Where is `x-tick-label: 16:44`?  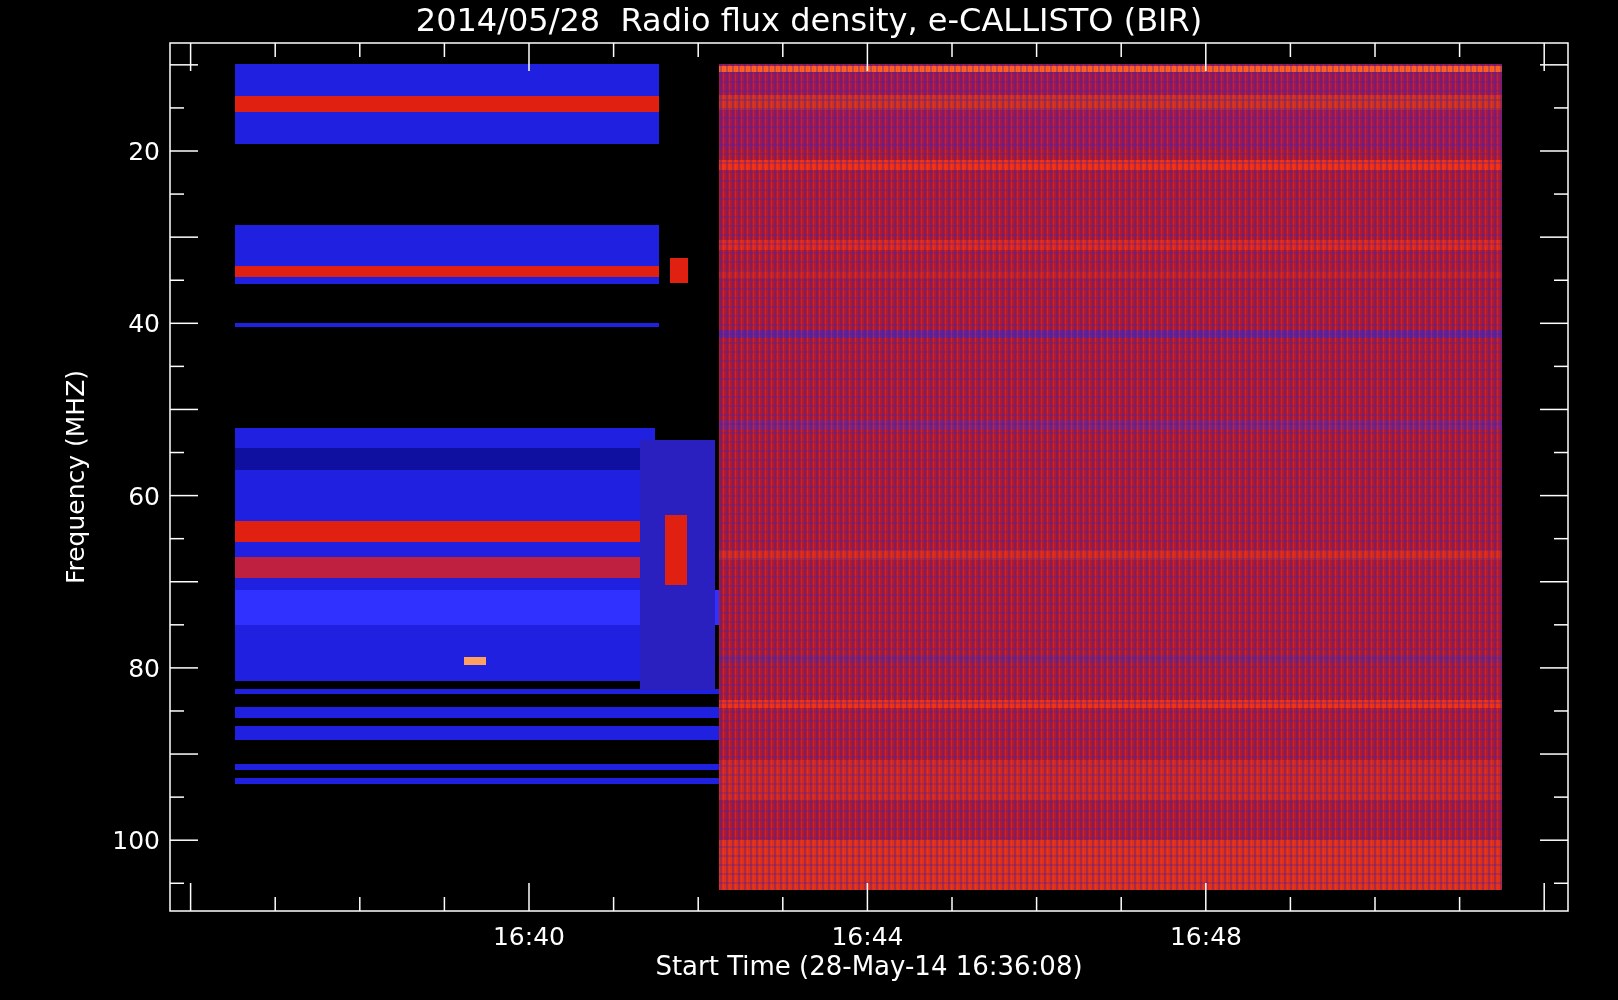 x-tick-label: 16:44 is located at coordinates (867, 936).